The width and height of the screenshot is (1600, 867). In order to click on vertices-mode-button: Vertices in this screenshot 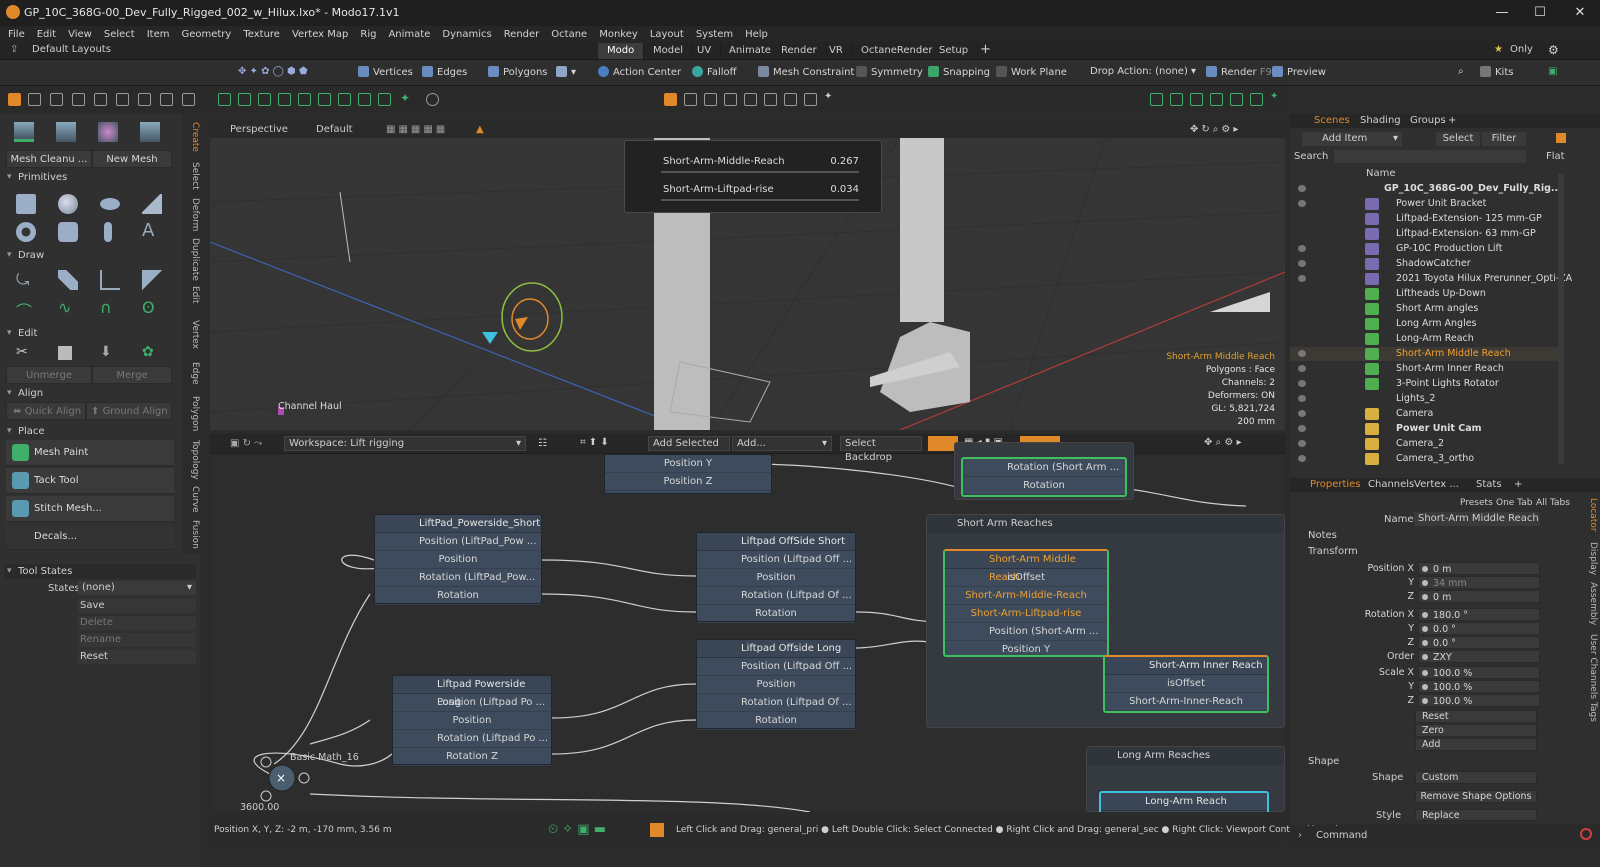, I will do `click(385, 72)`.